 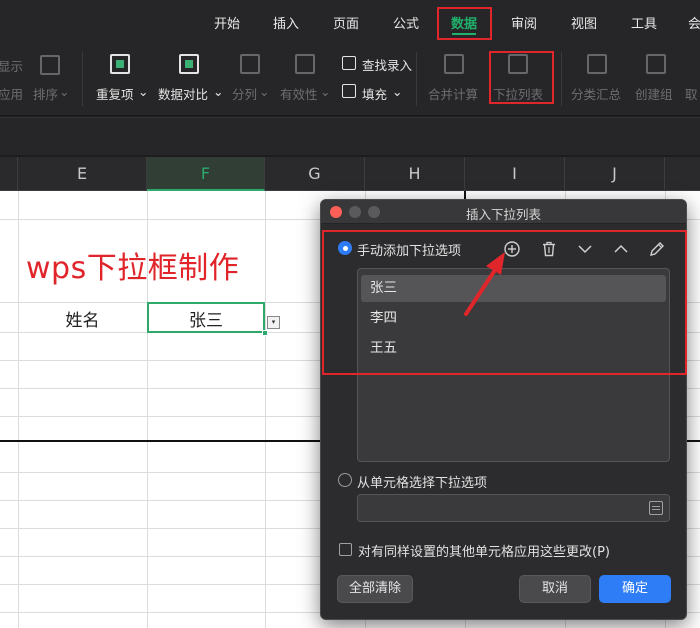 What do you see at coordinates (315, 174) in the screenshot?
I see `column-header-g: G` at bounding box center [315, 174].